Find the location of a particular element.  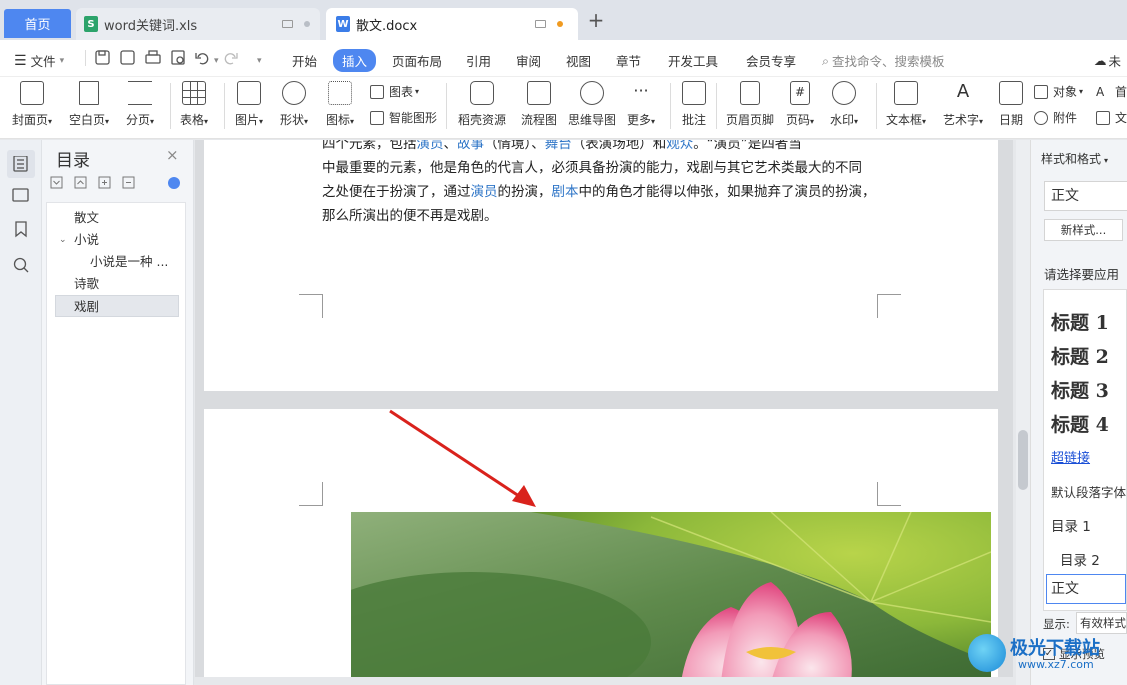

header-footer-icon is located at coordinates (750, 93).